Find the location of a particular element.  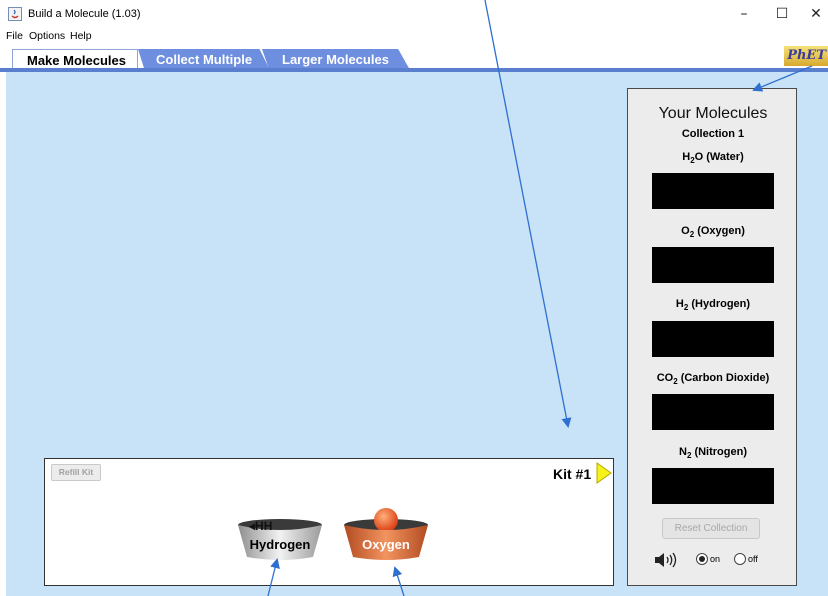

hydrogen-bucket: ◂HH Hydrogen is located at coordinates (280, 539).